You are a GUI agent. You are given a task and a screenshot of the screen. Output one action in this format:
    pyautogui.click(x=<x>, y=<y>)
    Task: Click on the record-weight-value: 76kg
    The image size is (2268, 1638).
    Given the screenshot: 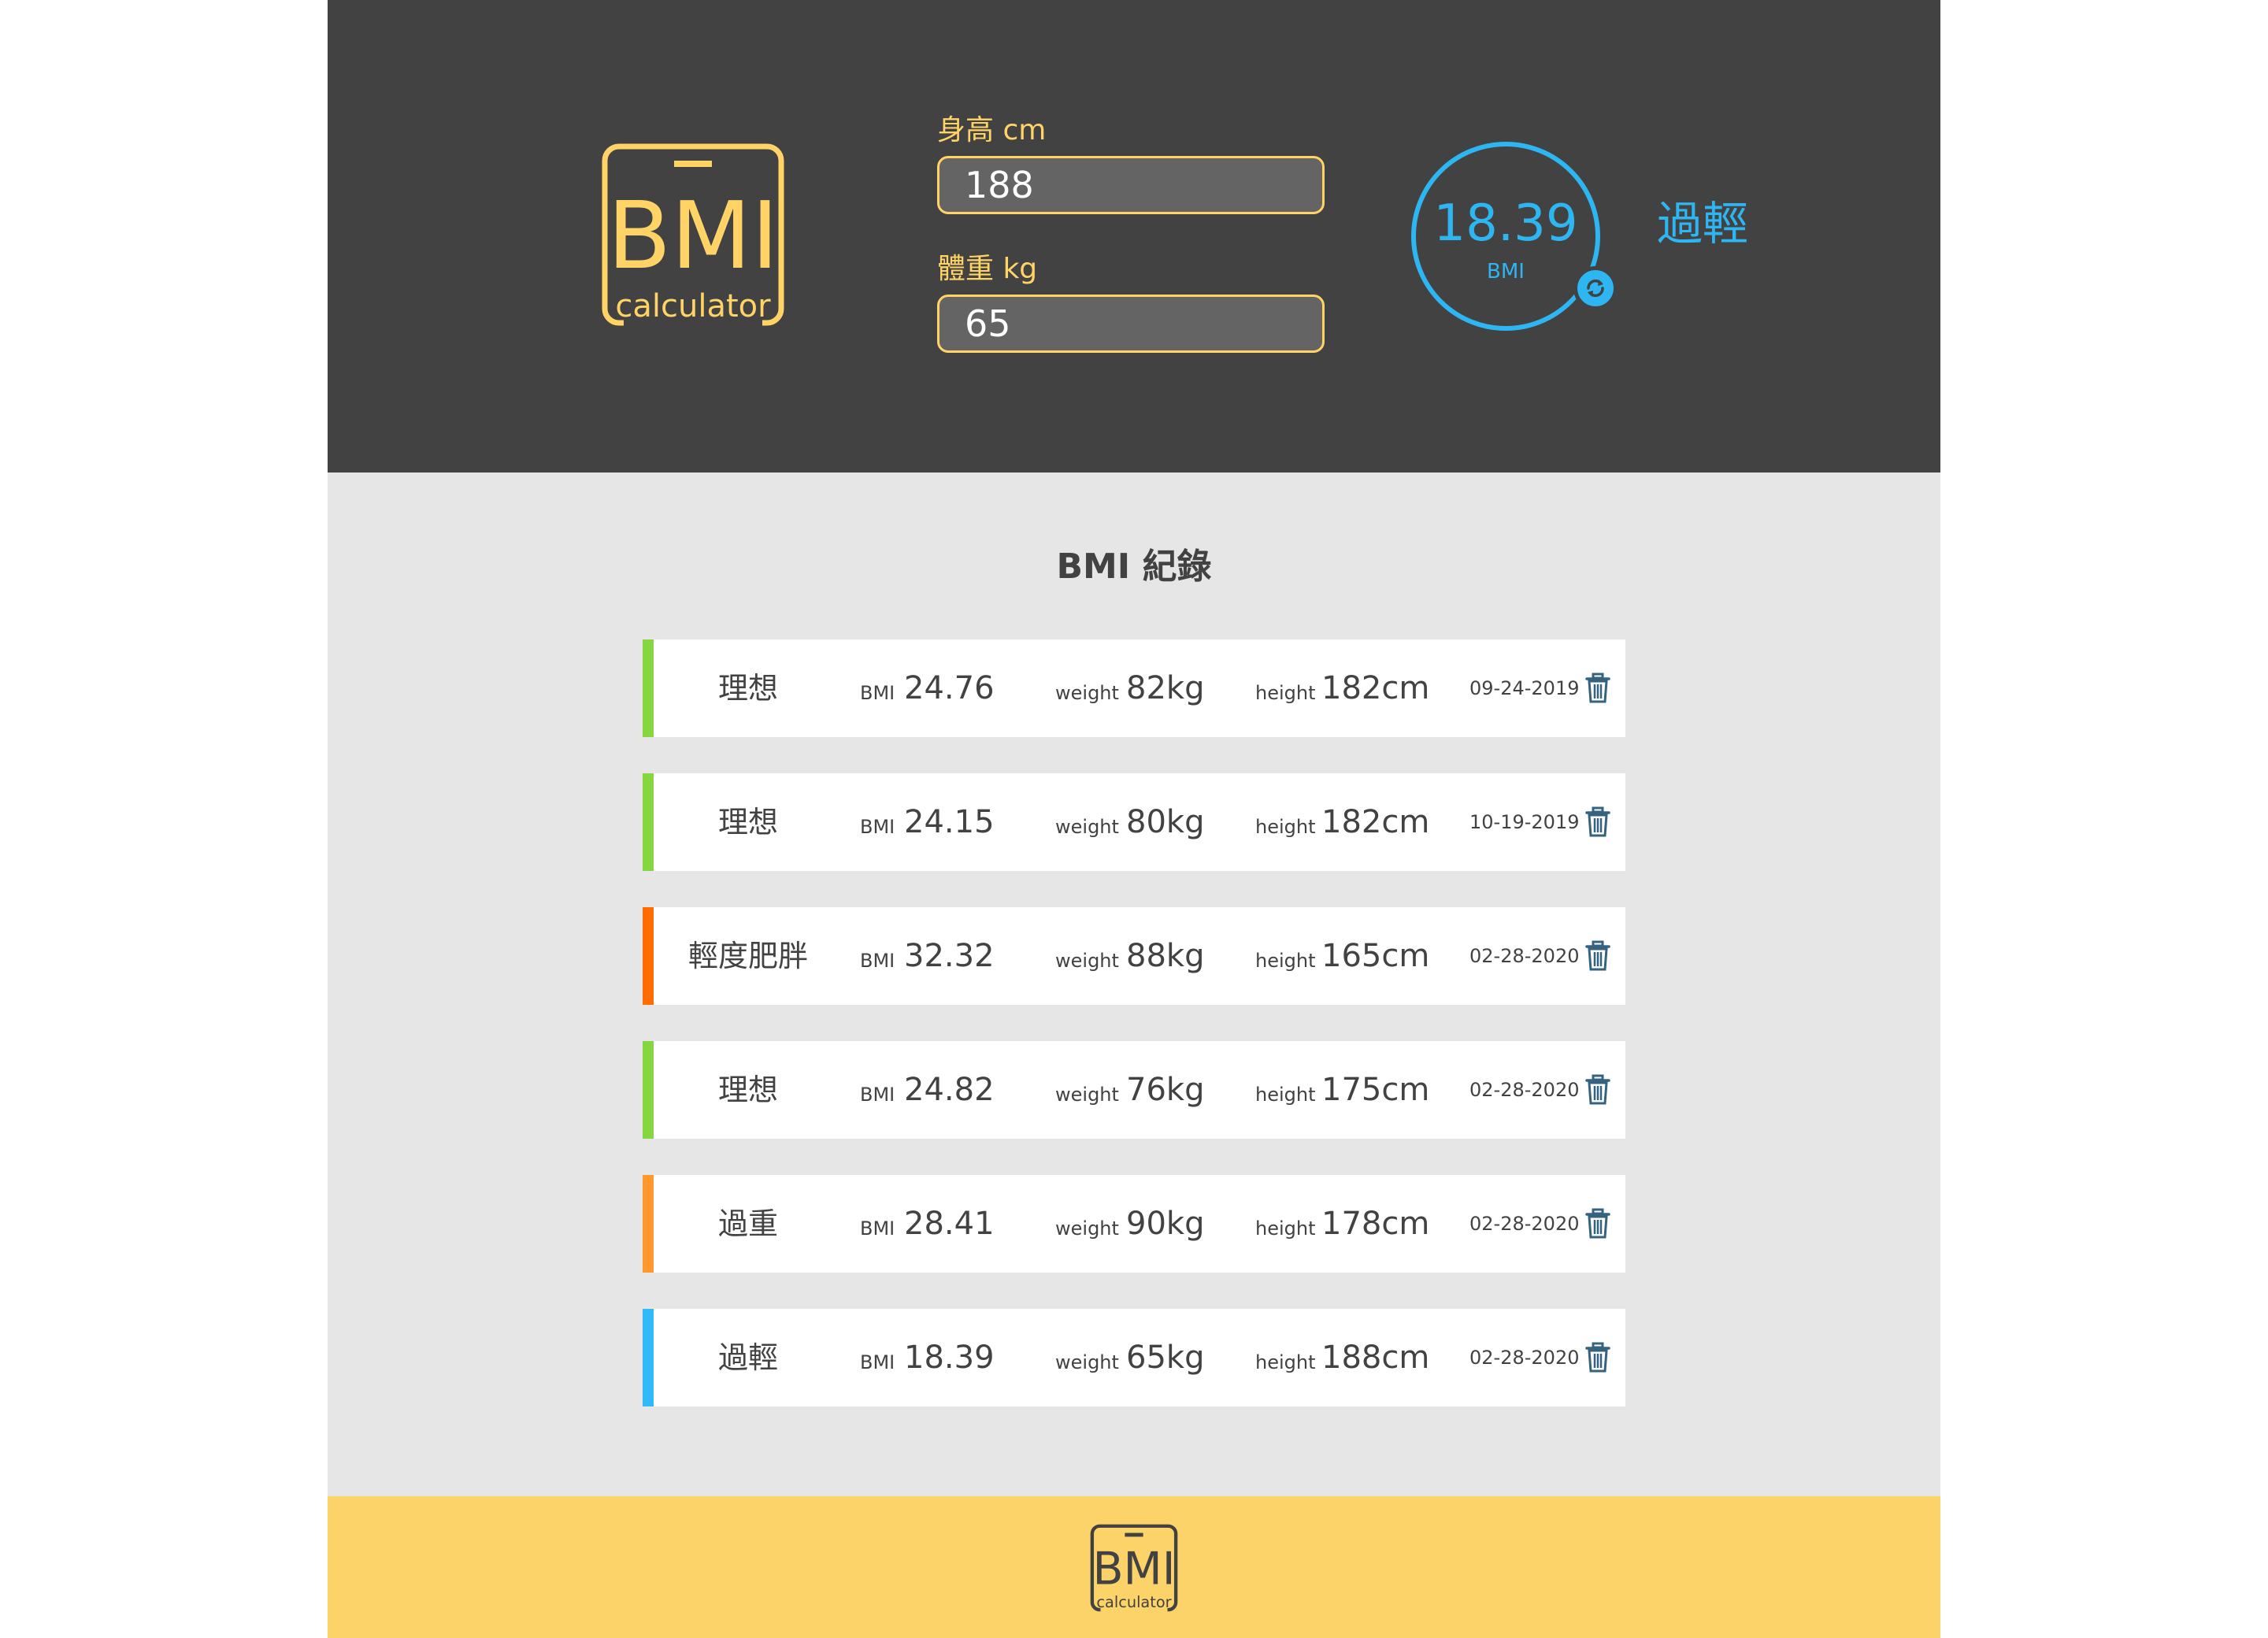 What is the action you would take?
    pyautogui.click(x=1165, y=1090)
    